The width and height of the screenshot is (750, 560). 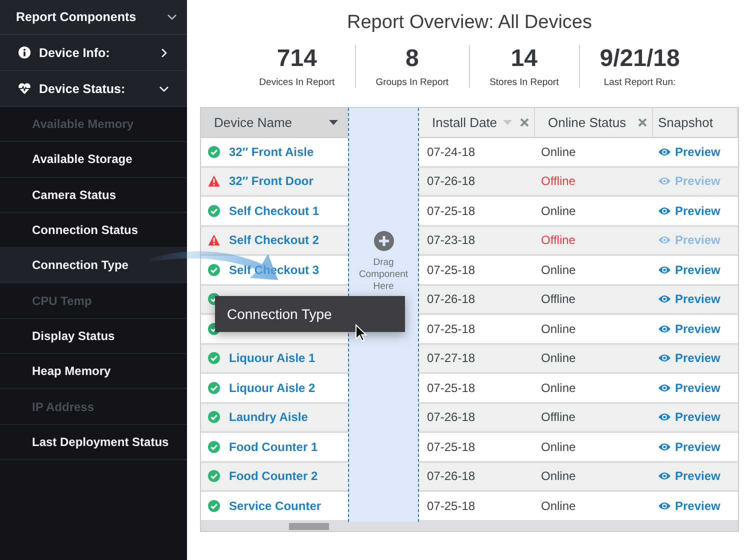 What do you see at coordinates (297, 82) in the screenshot?
I see `stat-label: Devices In Report` at bounding box center [297, 82].